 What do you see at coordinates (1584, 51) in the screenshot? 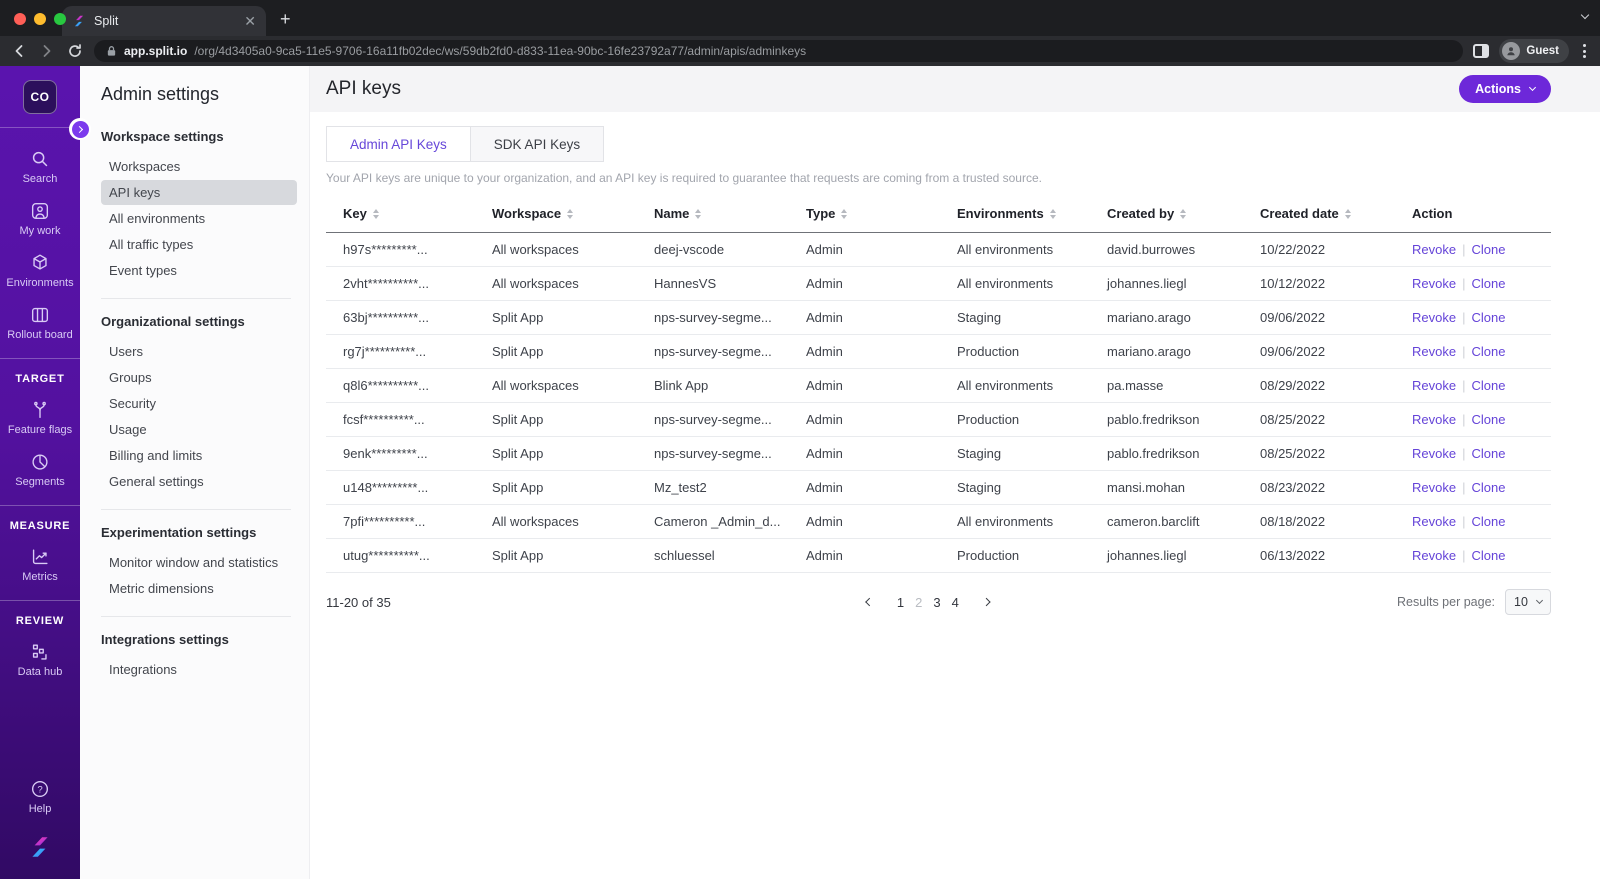
I see `browser-menu-icon` at bounding box center [1584, 51].